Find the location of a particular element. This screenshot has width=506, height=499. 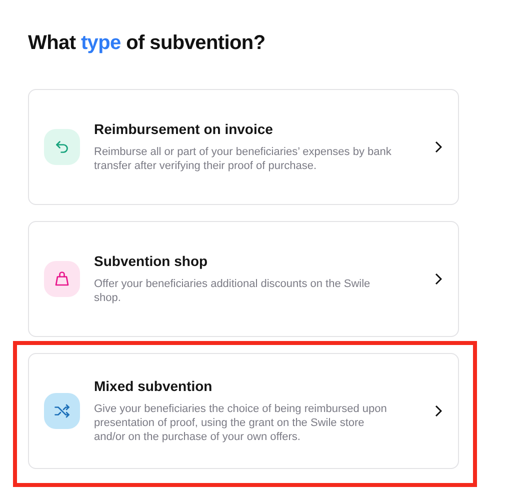

option-title: Subvention shop is located at coordinates (151, 261).